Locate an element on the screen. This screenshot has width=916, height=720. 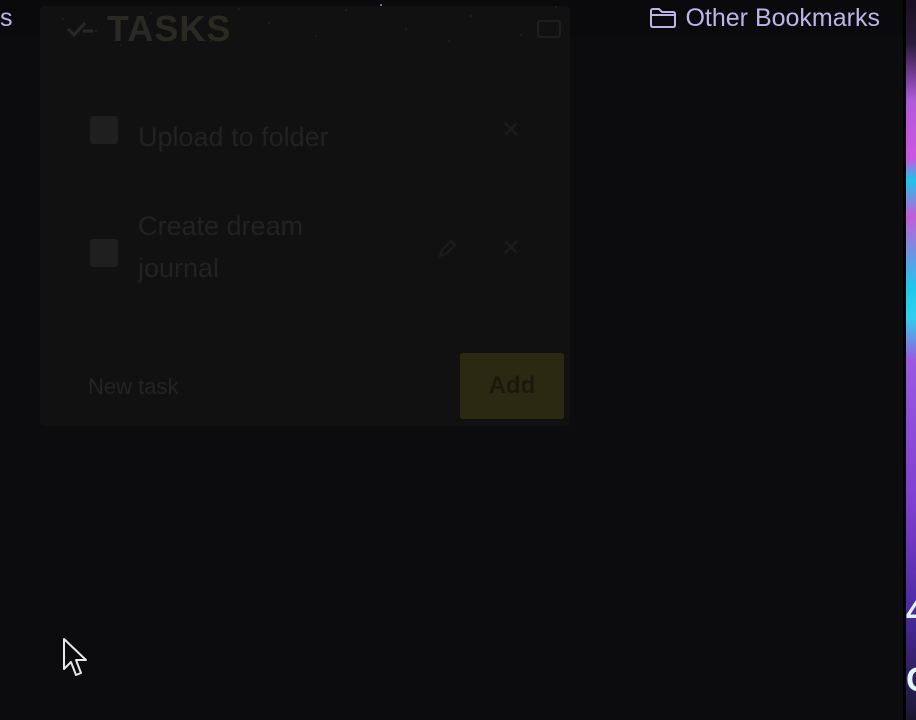
mouse-pointer-icon is located at coordinates (75, 657).